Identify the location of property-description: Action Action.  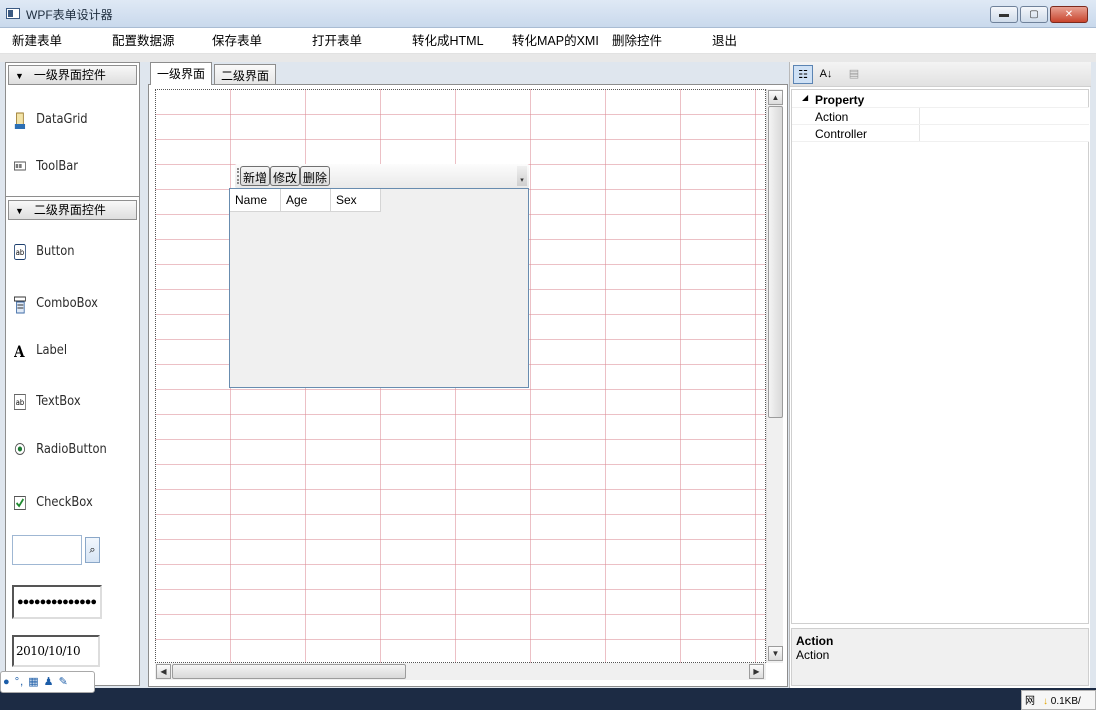
(940, 657).